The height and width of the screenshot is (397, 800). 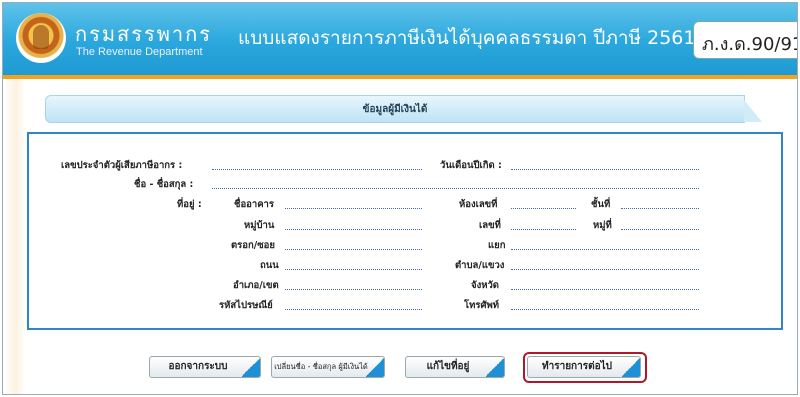 What do you see at coordinates (485, 285) in the screenshot?
I see `province-label: จังหวัด` at bounding box center [485, 285].